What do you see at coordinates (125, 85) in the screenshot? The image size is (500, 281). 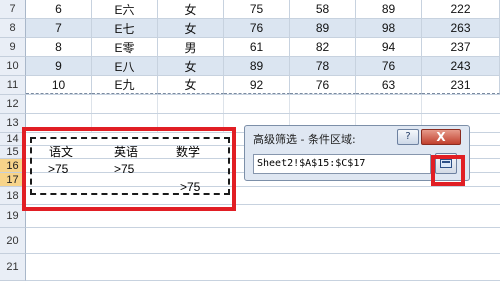 I see `table-cell: E九` at bounding box center [125, 85].